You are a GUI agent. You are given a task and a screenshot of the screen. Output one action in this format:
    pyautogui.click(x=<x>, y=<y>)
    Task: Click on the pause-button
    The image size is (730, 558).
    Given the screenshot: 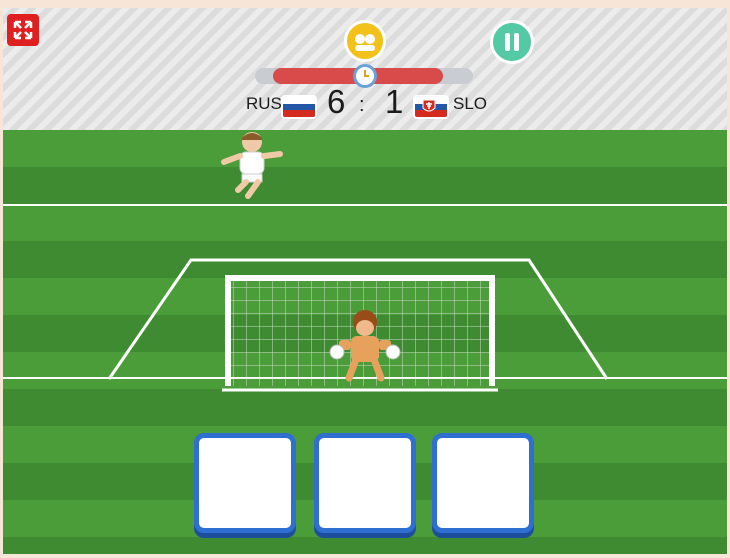 What is the action you would take?
    pyautogui.click(x=512, y=42)
    